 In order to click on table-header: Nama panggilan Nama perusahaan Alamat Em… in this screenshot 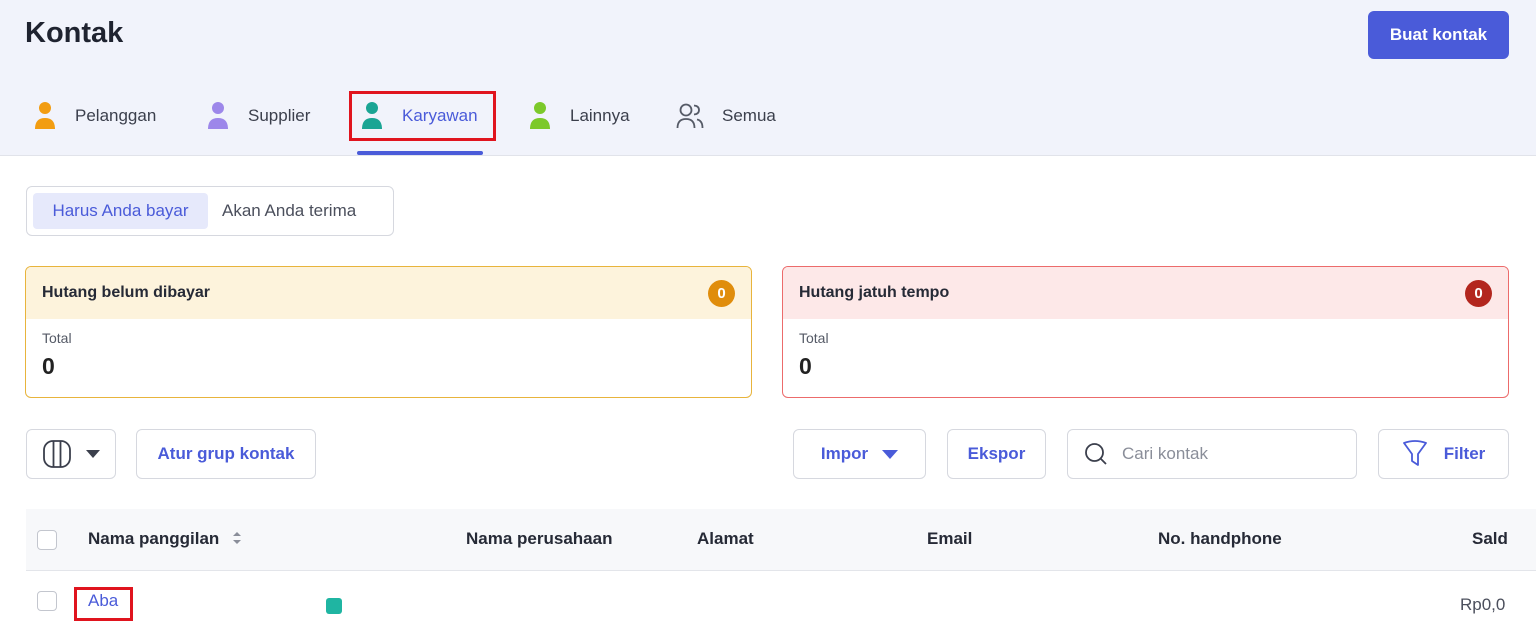, I will do `click(781, 540)`.